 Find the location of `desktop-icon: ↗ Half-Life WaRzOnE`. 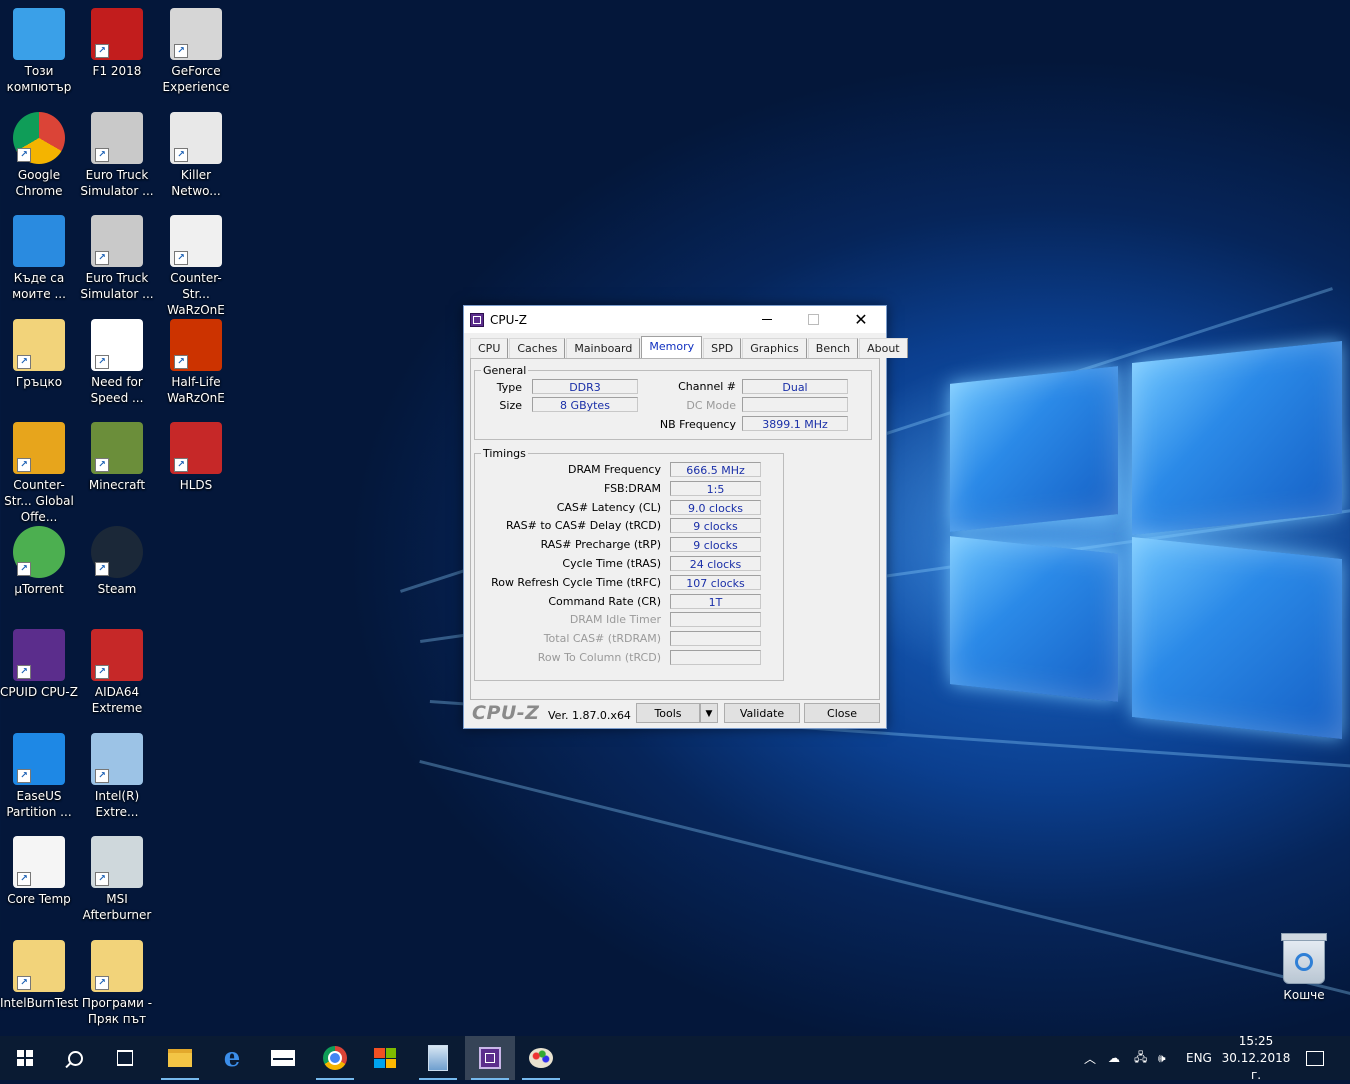

desktop-icon: ↗ Half-Life WaRzOnE is located at coordinates (196, 362).